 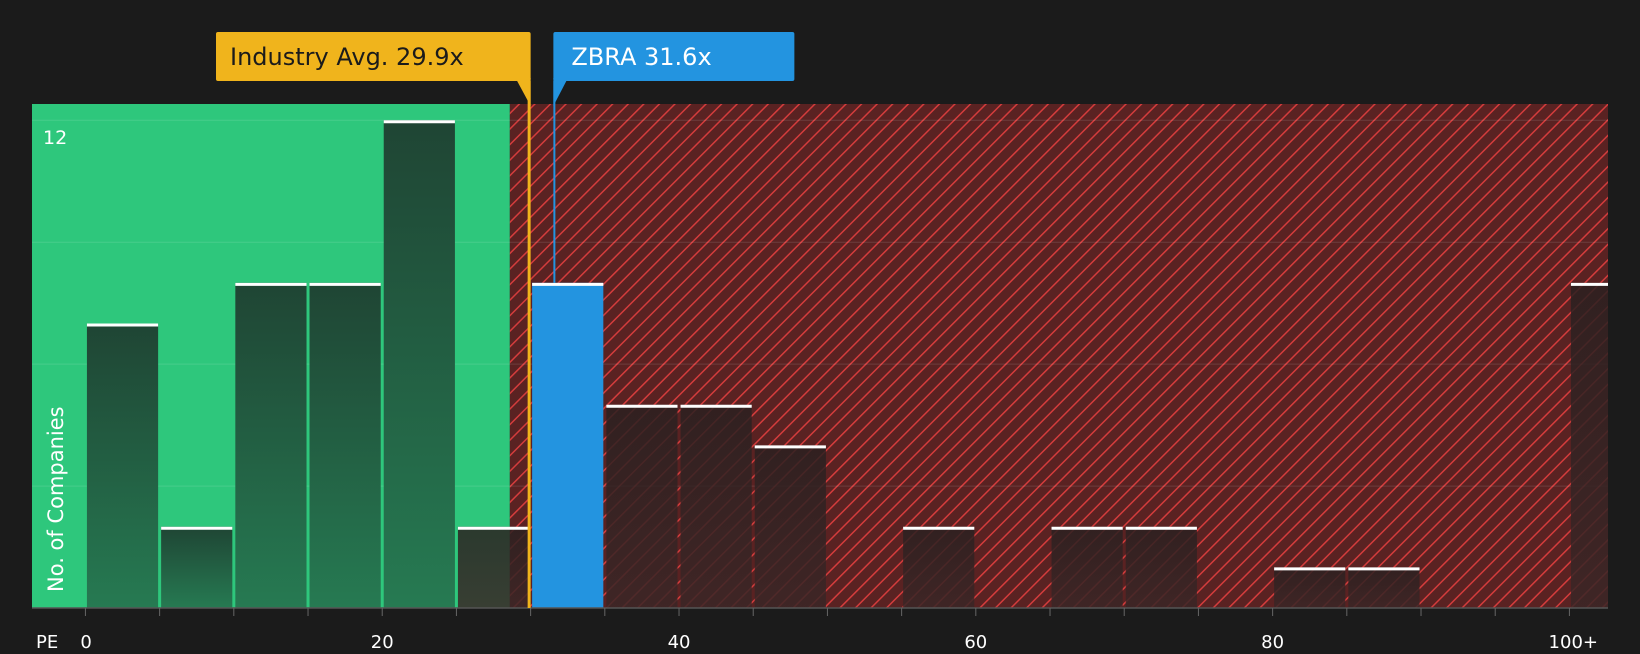 What do you see at coordinates (47, 641) in the screenshot?
I see `x-axis-label: PE` at bounding box center [47, 641].